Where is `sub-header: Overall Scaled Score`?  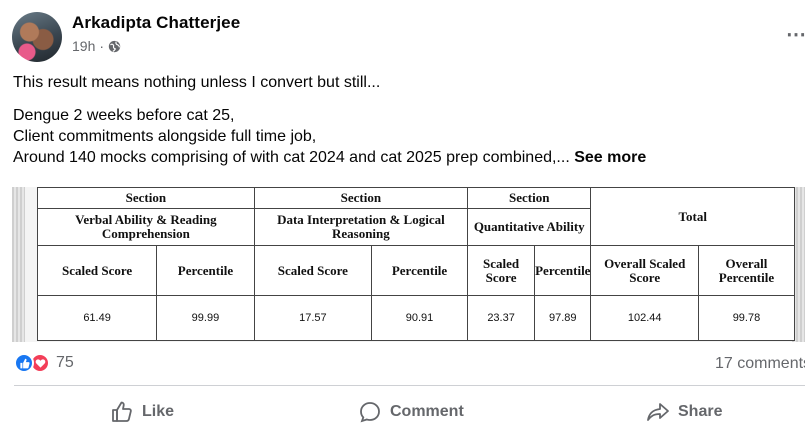 sub-header: Overall Scaled Score is located at coordinates (644, 270).